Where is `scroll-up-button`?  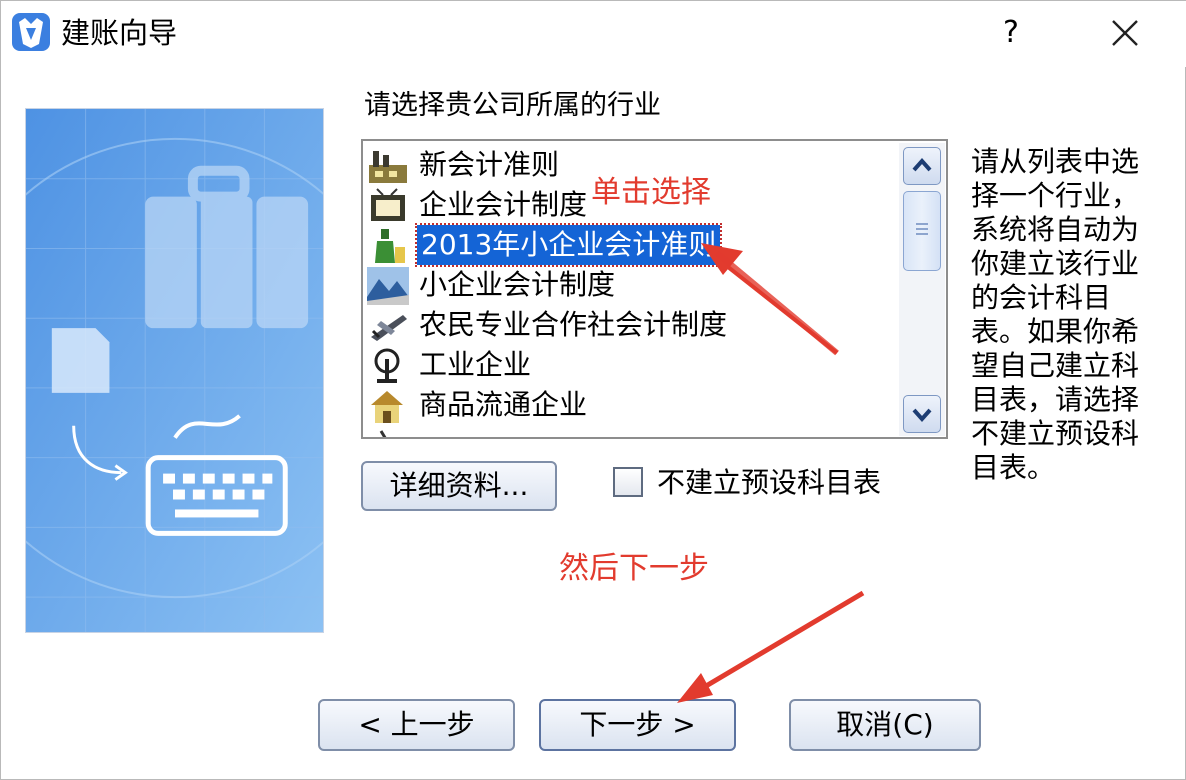
scroll-up-button is located at coordinates (922, 166).